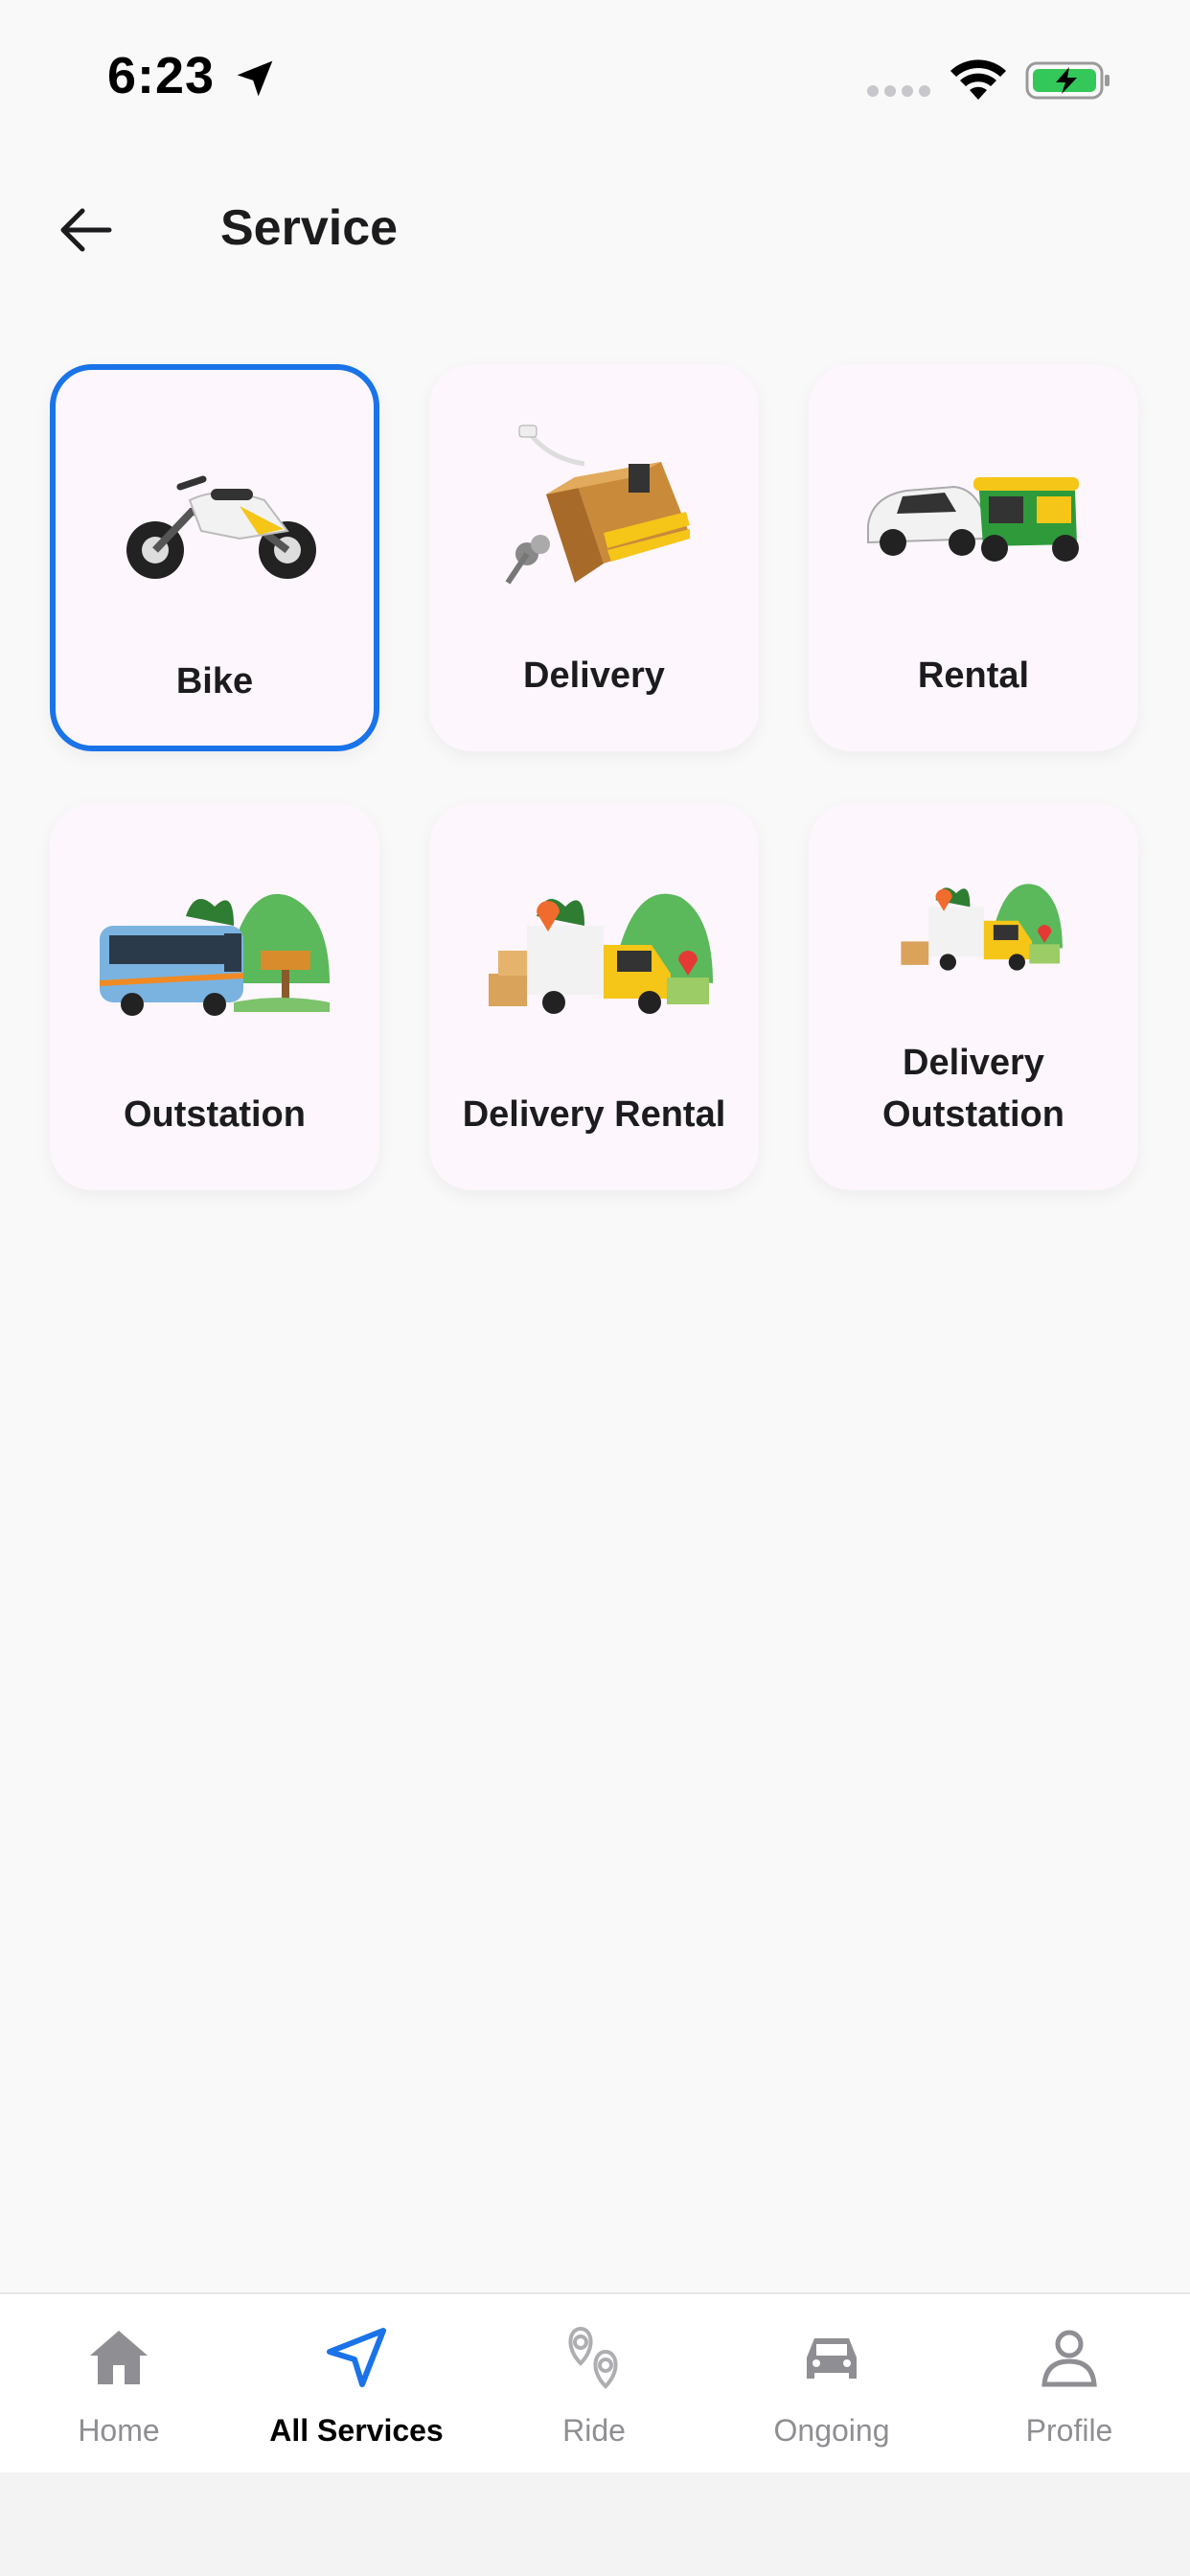 The width and height of the screenshot is (1190, 2576). Describe the element at coordinates (973, 1114) in the screenshot. I see `service-label-line2: Outstation` at that location.